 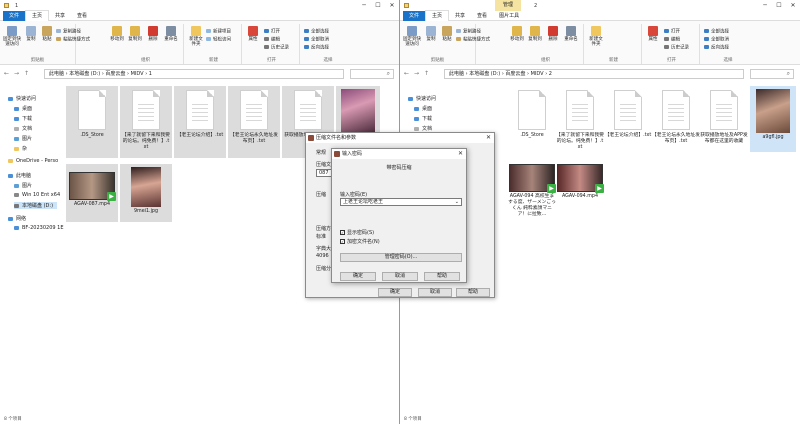 I want to click on tab-share: 共享, so click(x=460, y=16).